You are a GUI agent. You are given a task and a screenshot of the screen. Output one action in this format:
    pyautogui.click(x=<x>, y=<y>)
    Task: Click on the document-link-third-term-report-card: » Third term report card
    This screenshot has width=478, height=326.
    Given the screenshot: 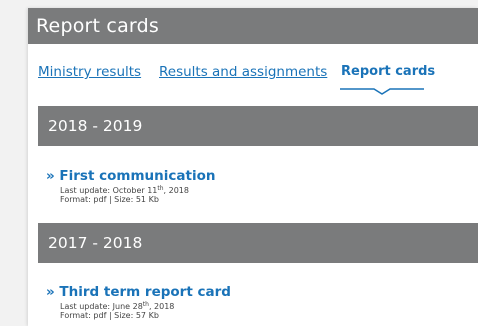 What is the action you would take?
    pyautogui.click(x=138, y=292)
    